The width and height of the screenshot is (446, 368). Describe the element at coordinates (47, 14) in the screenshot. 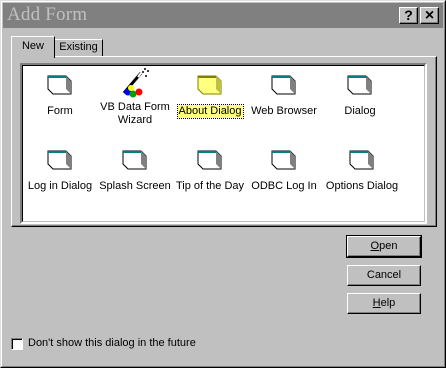

I see `window-title: Add Form` at that location.